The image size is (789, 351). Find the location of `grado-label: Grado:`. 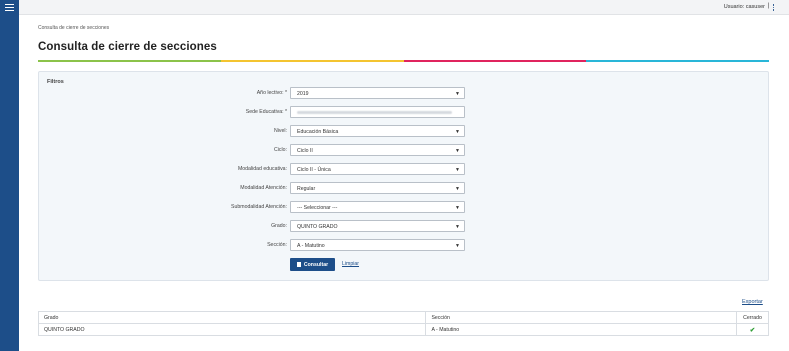

grado-label: Grado: is located at coordinates (279, 226).